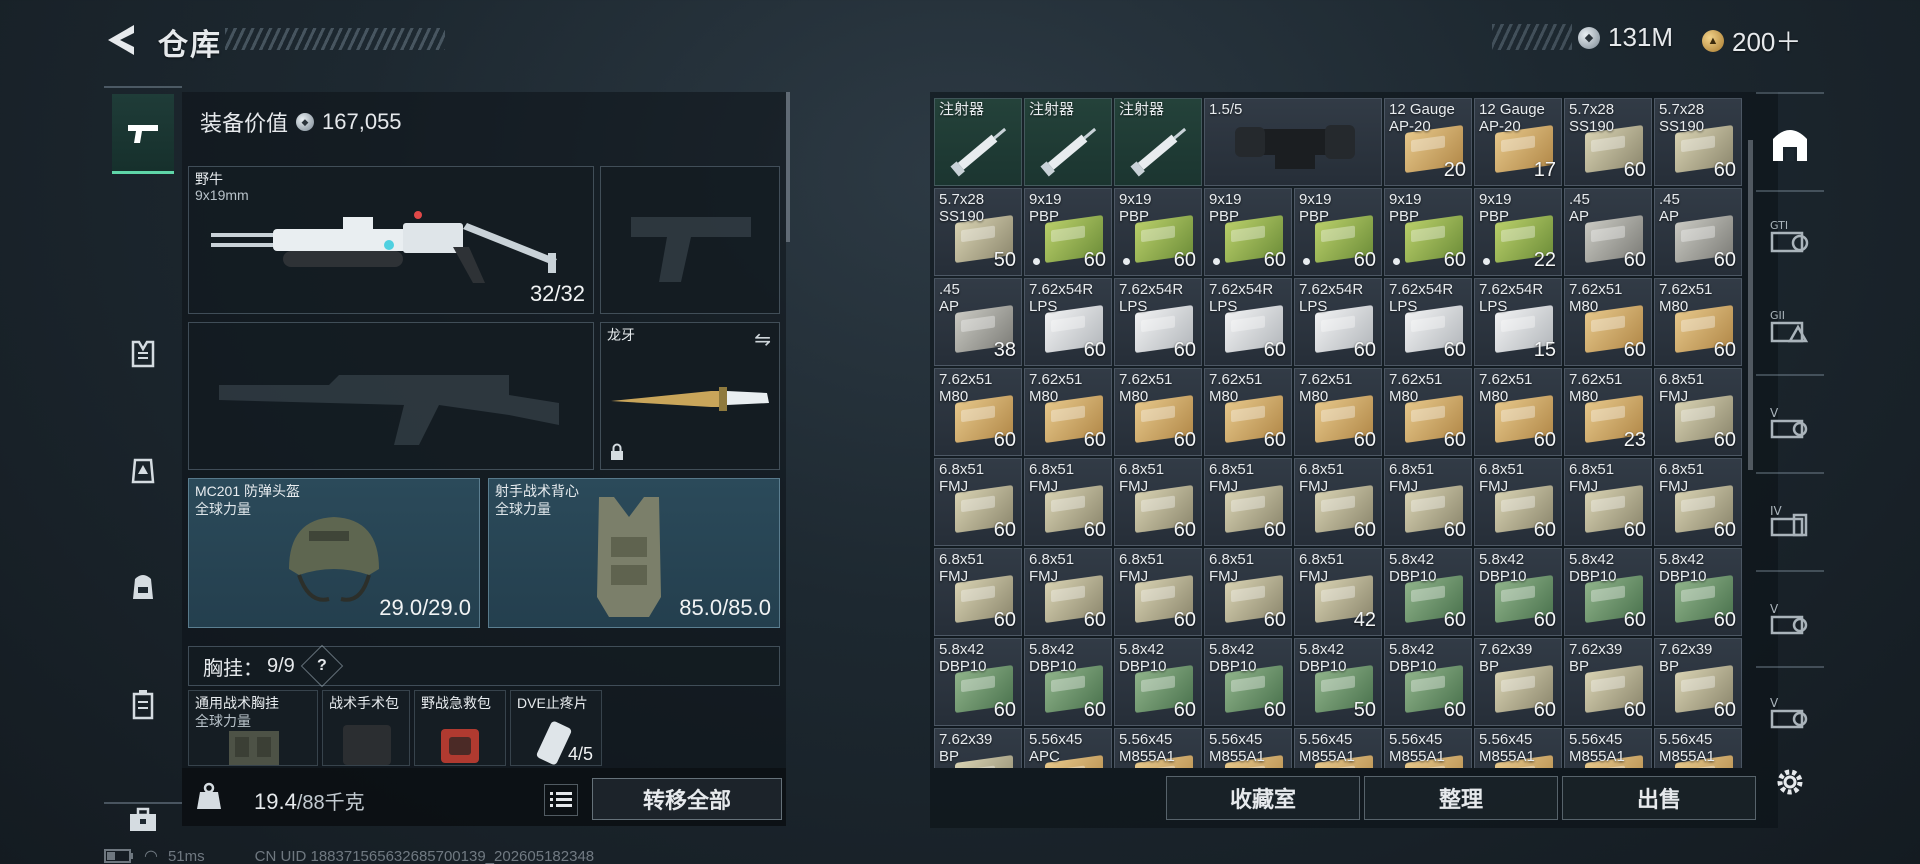 The height and width of the screenshot is (864, 1920). What do you see at coordinates (1790, 144) in the screenshot?
I see `tab-main-stash` at bounding box center [1790, 144].